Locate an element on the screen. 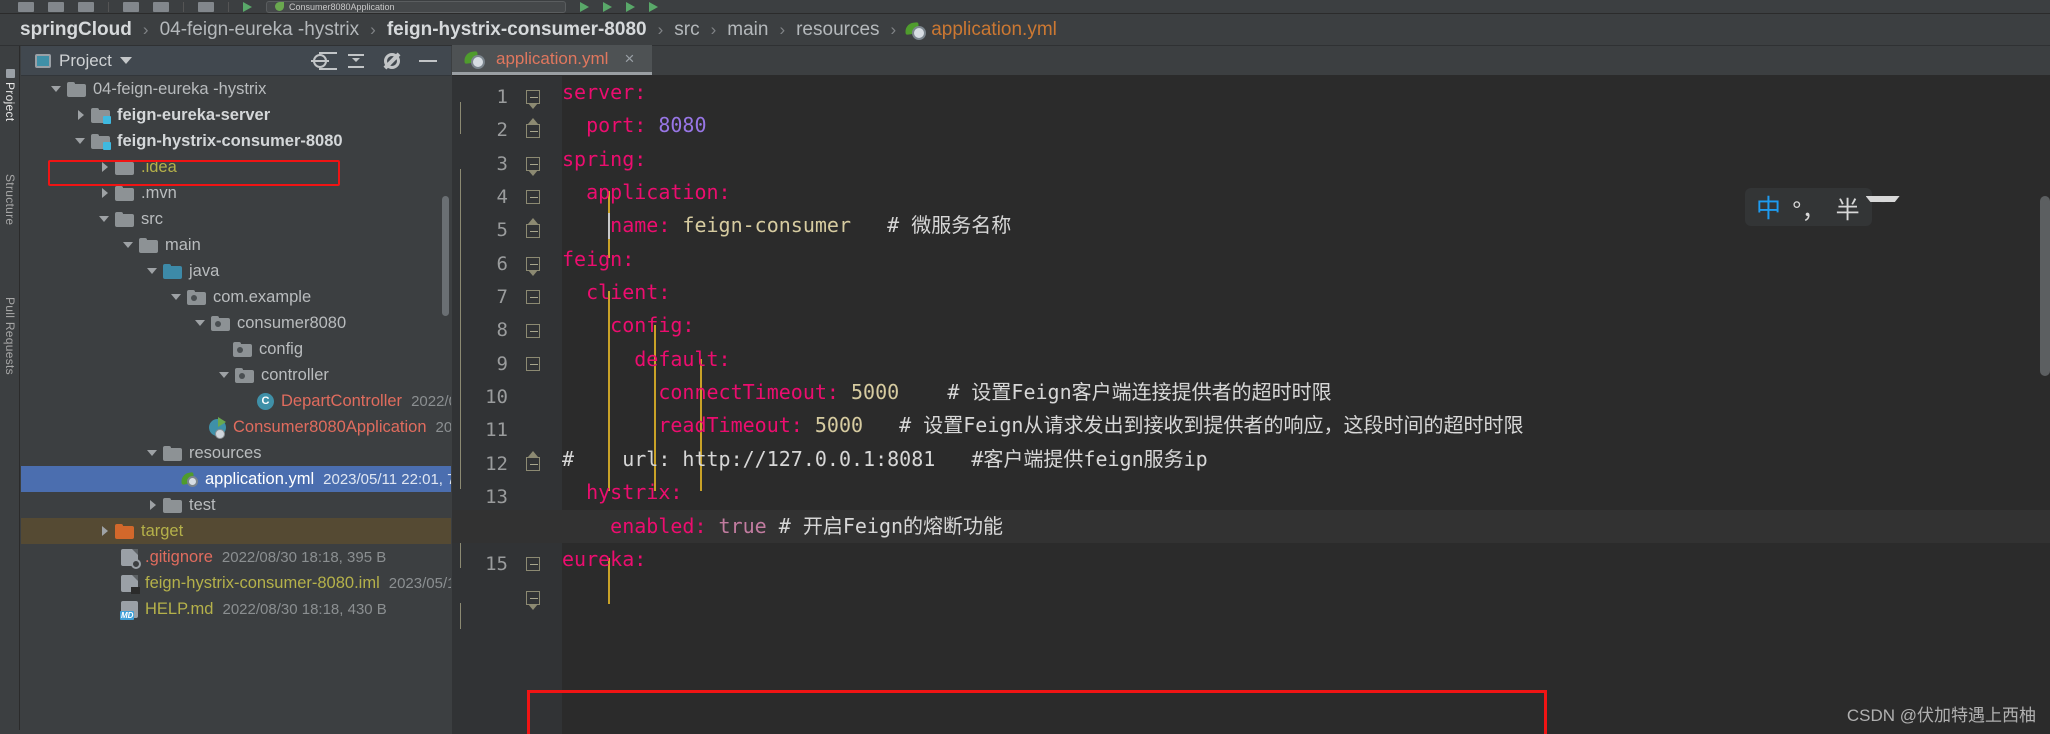  tree-row-04-feign-eureka-hystrix: 04-feign-eureka -hystrix is located at coordinates (236, 89).